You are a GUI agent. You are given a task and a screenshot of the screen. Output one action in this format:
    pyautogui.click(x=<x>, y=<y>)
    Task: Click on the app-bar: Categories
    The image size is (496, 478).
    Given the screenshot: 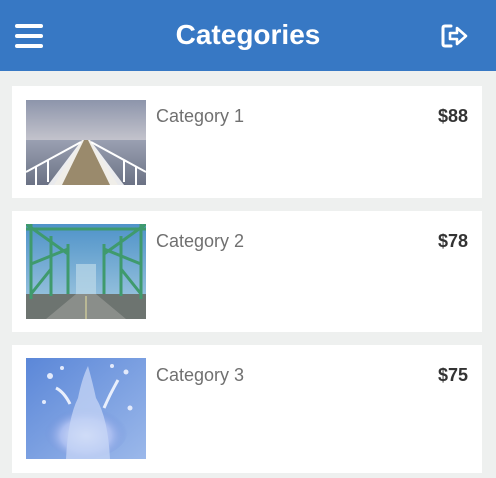 What is the action you would take?
    pyautogui.click(x=248, y=35)
    